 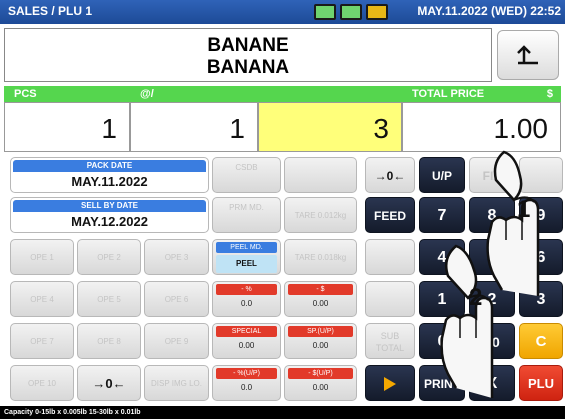 What do you see at coordinates (489, 11) in the screenshot?
I see `datetime: MAY.11.2022 (WED) 22:52` at bounding box center [489, 11].